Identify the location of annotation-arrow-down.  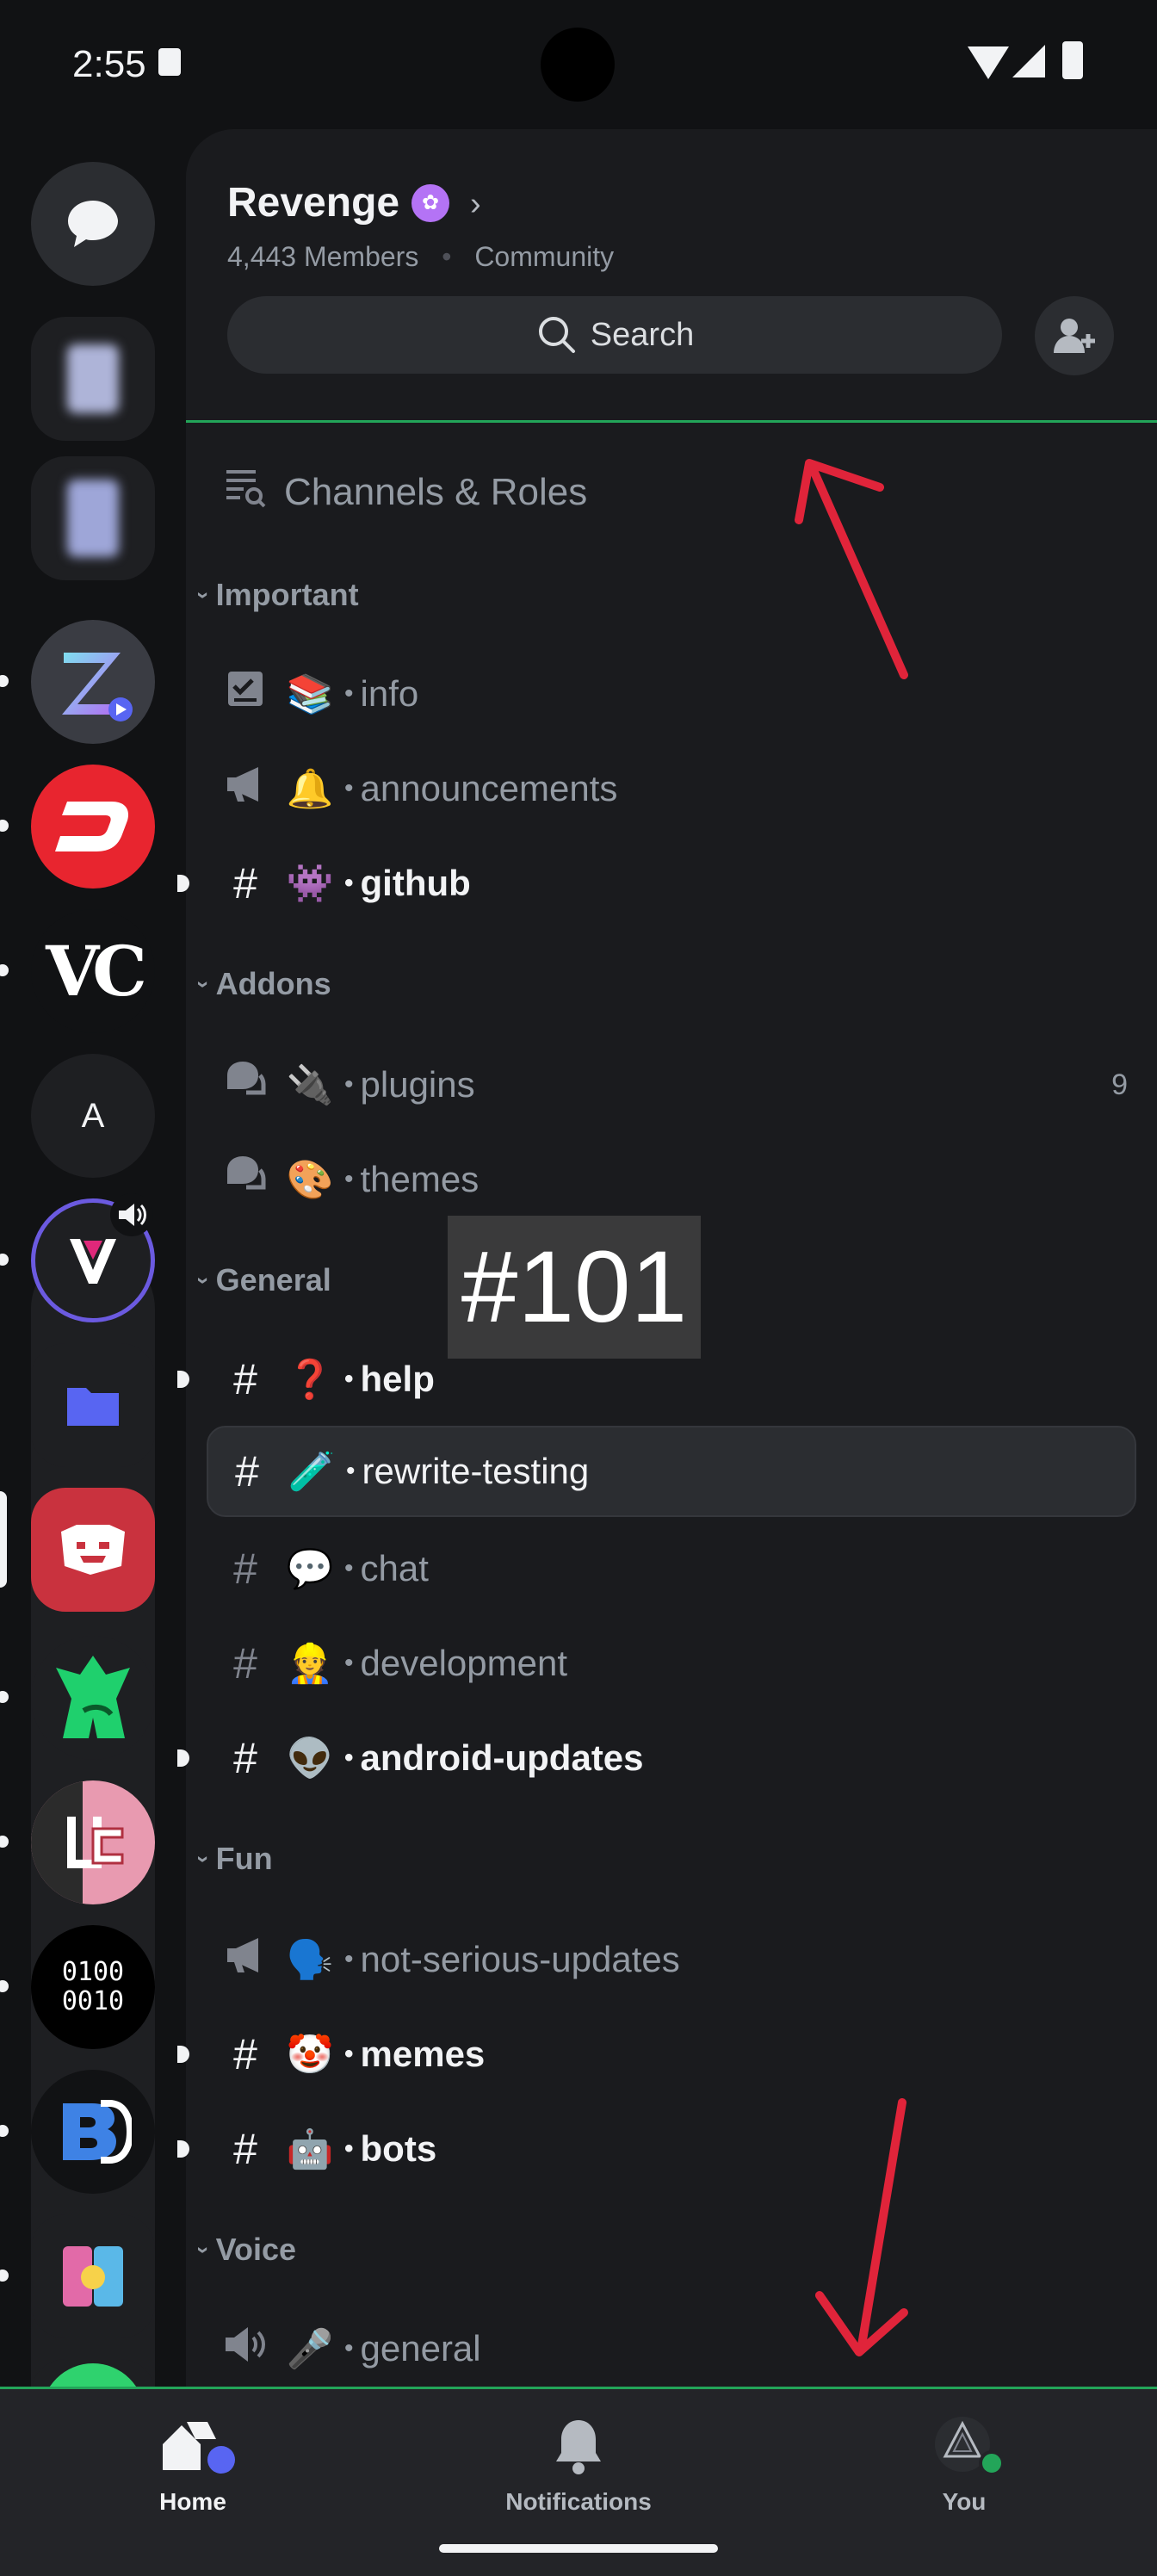
(861, 2227).